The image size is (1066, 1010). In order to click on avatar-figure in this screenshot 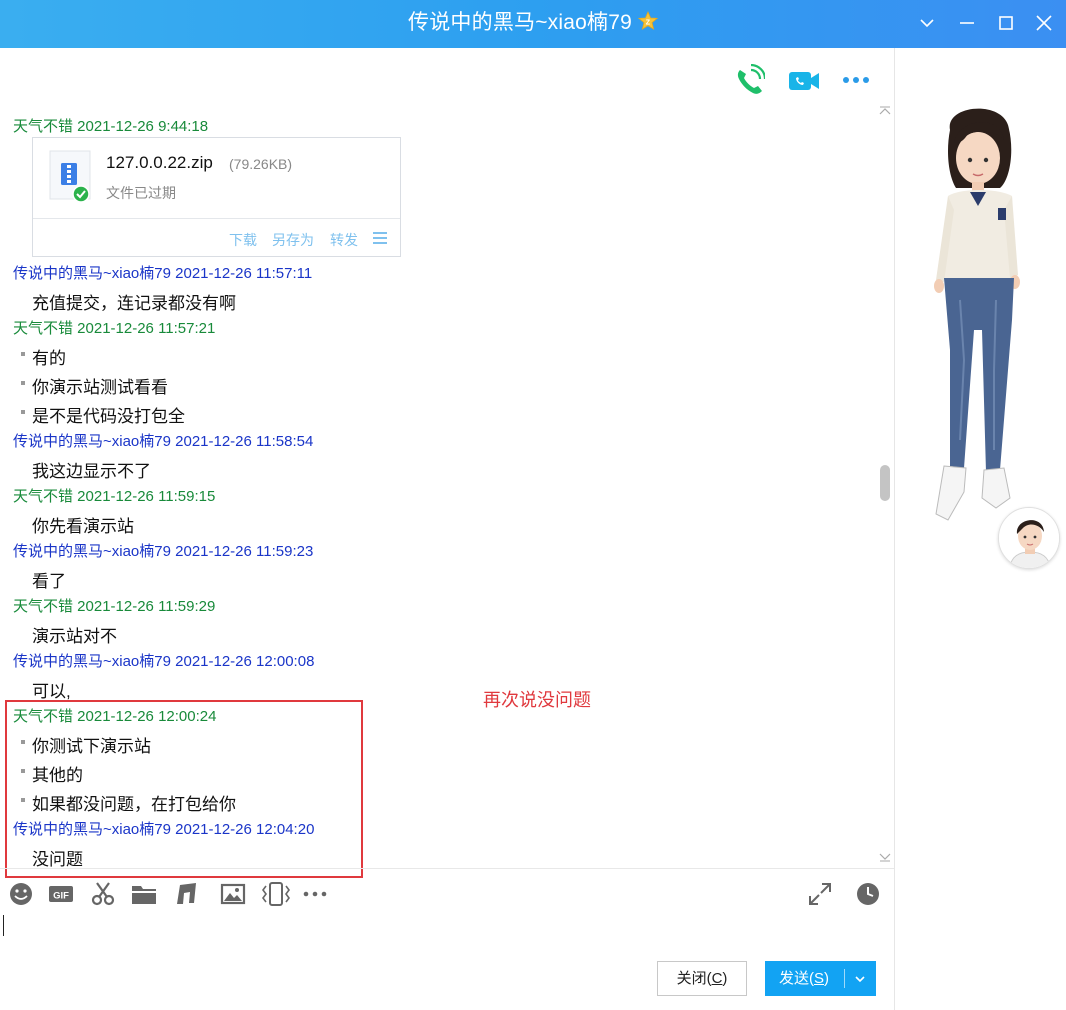, I will do `click(977, 314)`.